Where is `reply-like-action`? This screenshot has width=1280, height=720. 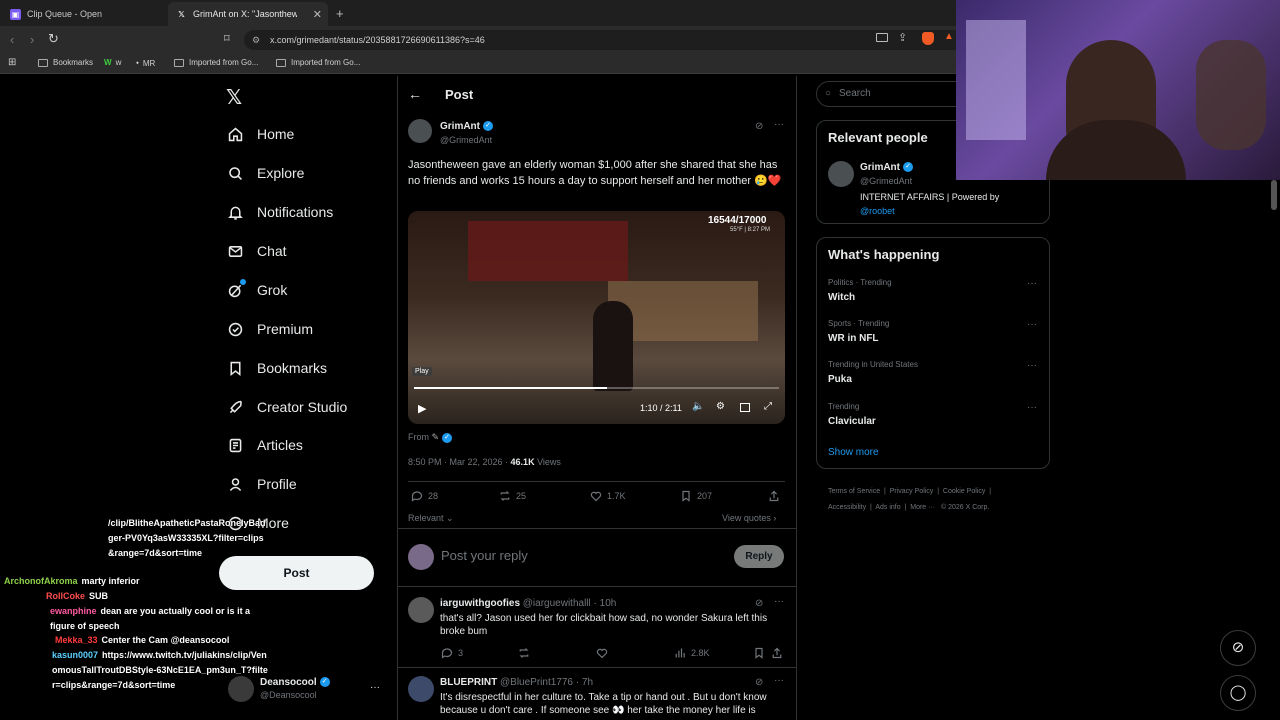 reply-like-action is located at coordinates (604, 653).